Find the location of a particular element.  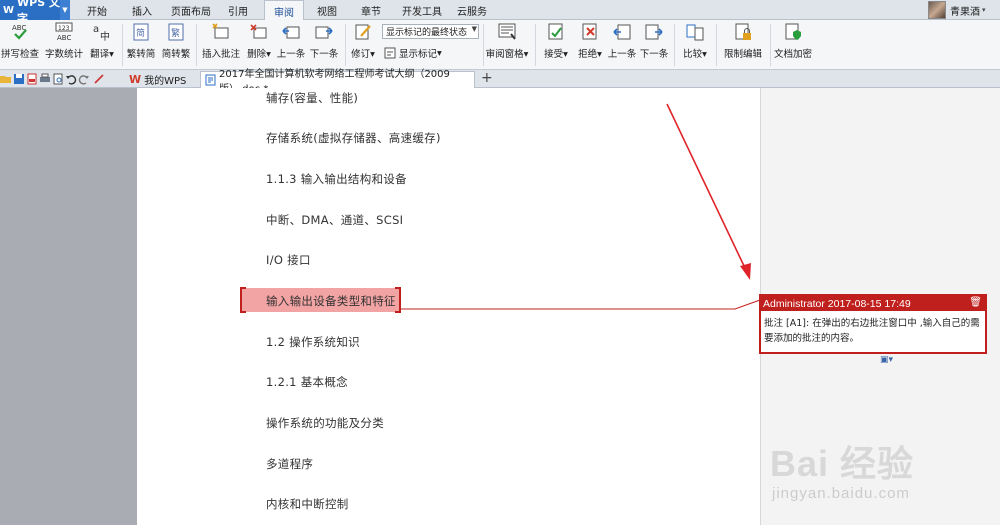

svg-text: 简 is located at coordinates (140, 33).